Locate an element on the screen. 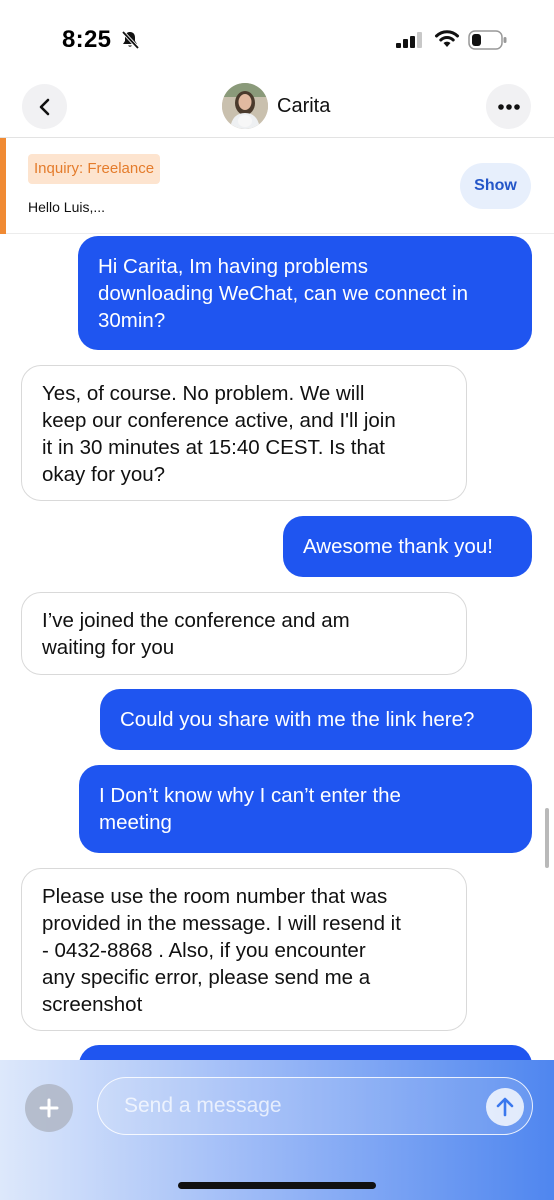 The image size is (554, 1200). send-button is located at coordinates (505, 1107).